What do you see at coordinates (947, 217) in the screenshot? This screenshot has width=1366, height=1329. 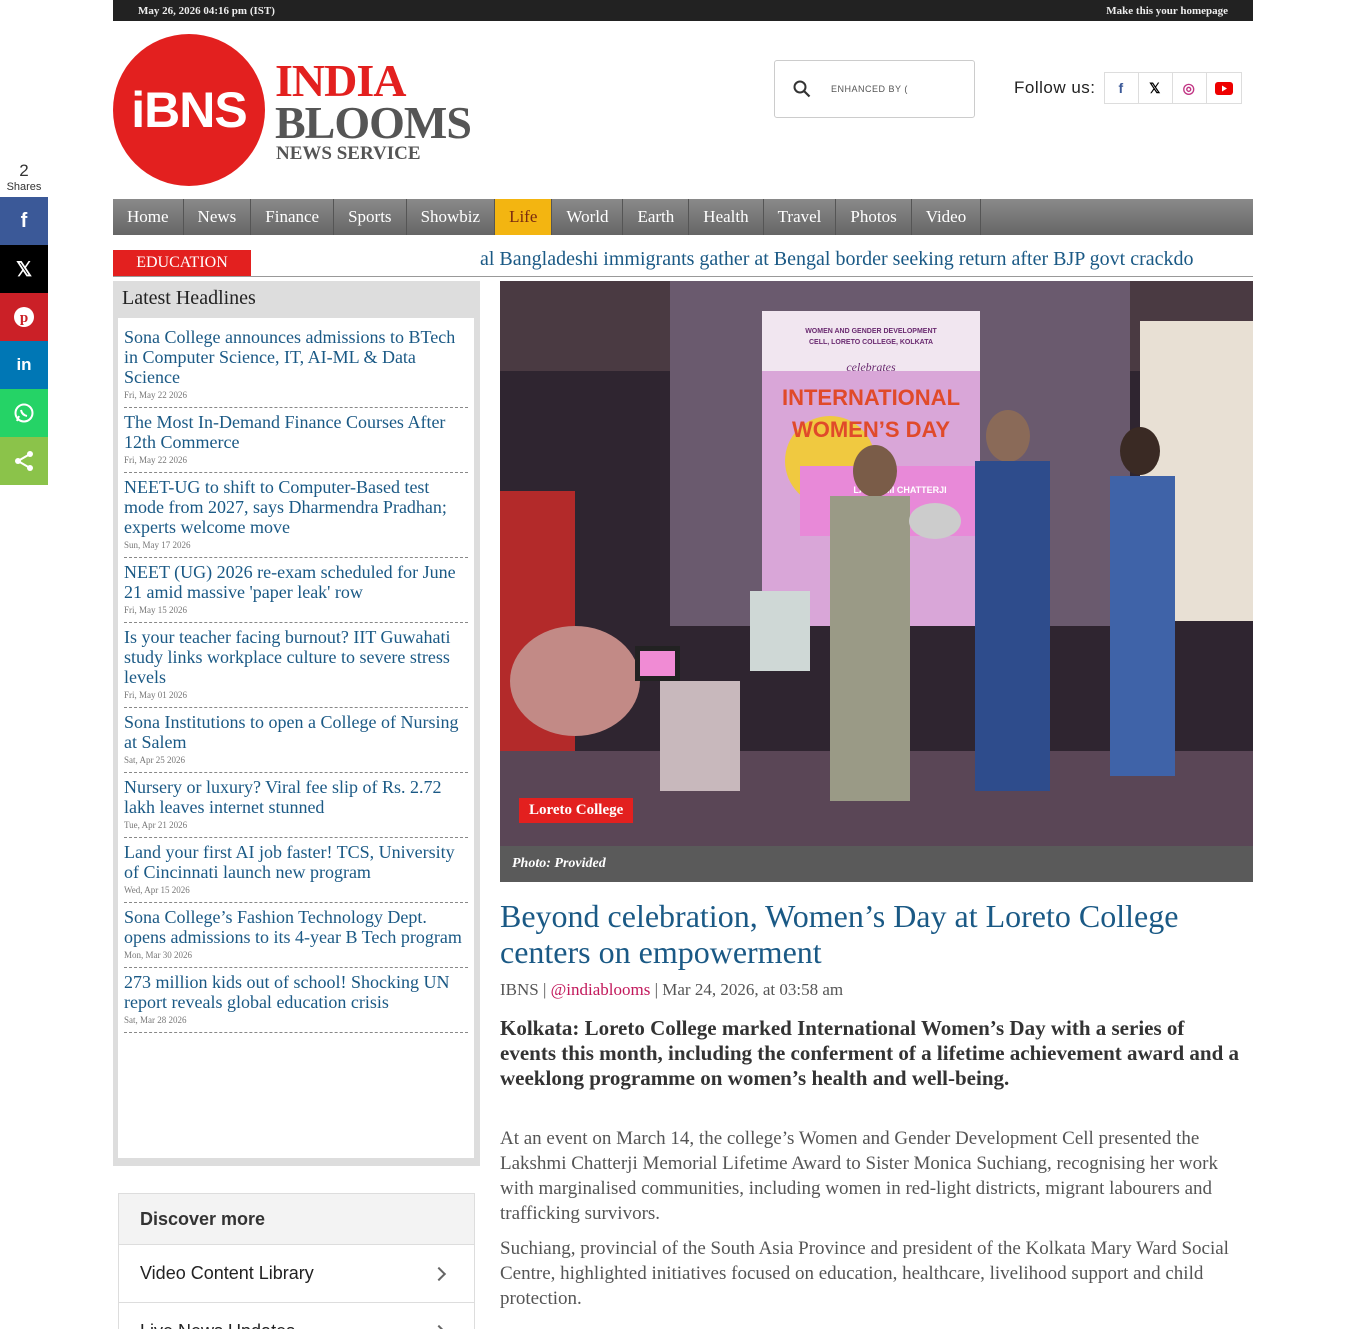 I see `nav-video: Video` at bounding box center [947, 217].